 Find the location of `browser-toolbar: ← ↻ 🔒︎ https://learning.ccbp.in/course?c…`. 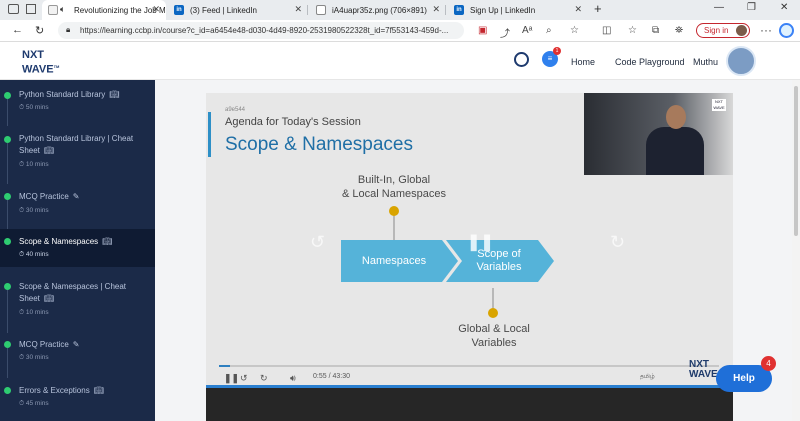

browser-toolbar: ← ↻ 🔒︎ https://learning.ccbp.in/course?c… is located at coordinates (400, 31).